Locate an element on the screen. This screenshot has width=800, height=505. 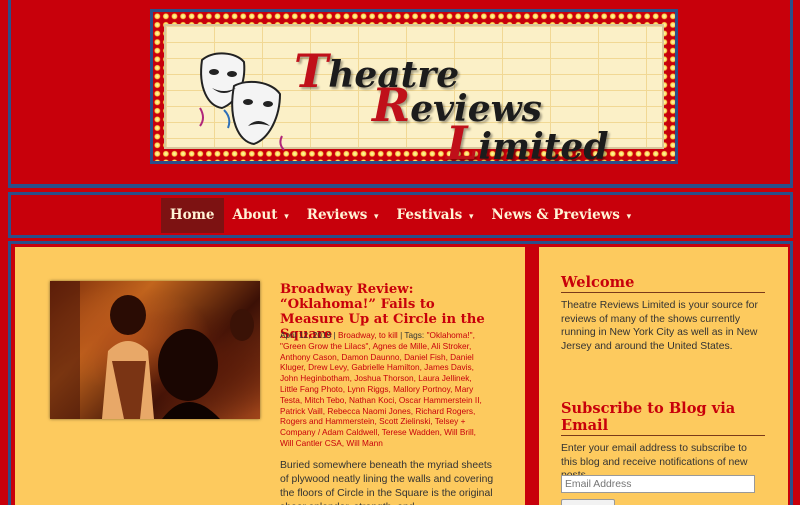
post-image-scene is located at coordinates (152, 350).